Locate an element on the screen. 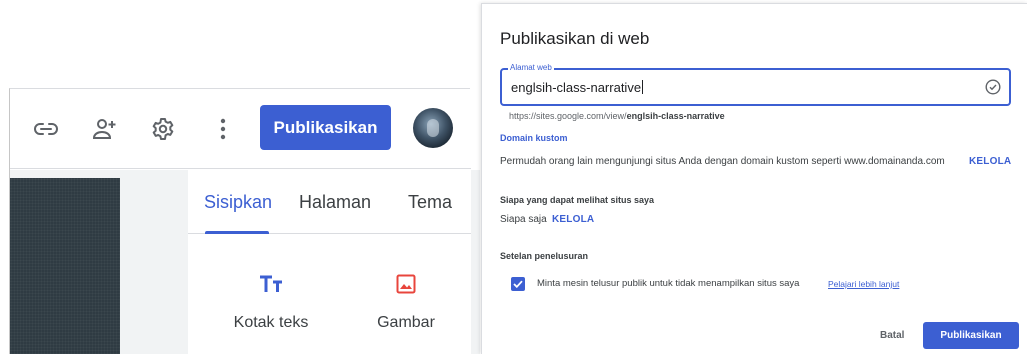 This screenshot has height=354, width=1027. search-settings-heading: Setelan penelusuran is located at coordinates (544, 256).